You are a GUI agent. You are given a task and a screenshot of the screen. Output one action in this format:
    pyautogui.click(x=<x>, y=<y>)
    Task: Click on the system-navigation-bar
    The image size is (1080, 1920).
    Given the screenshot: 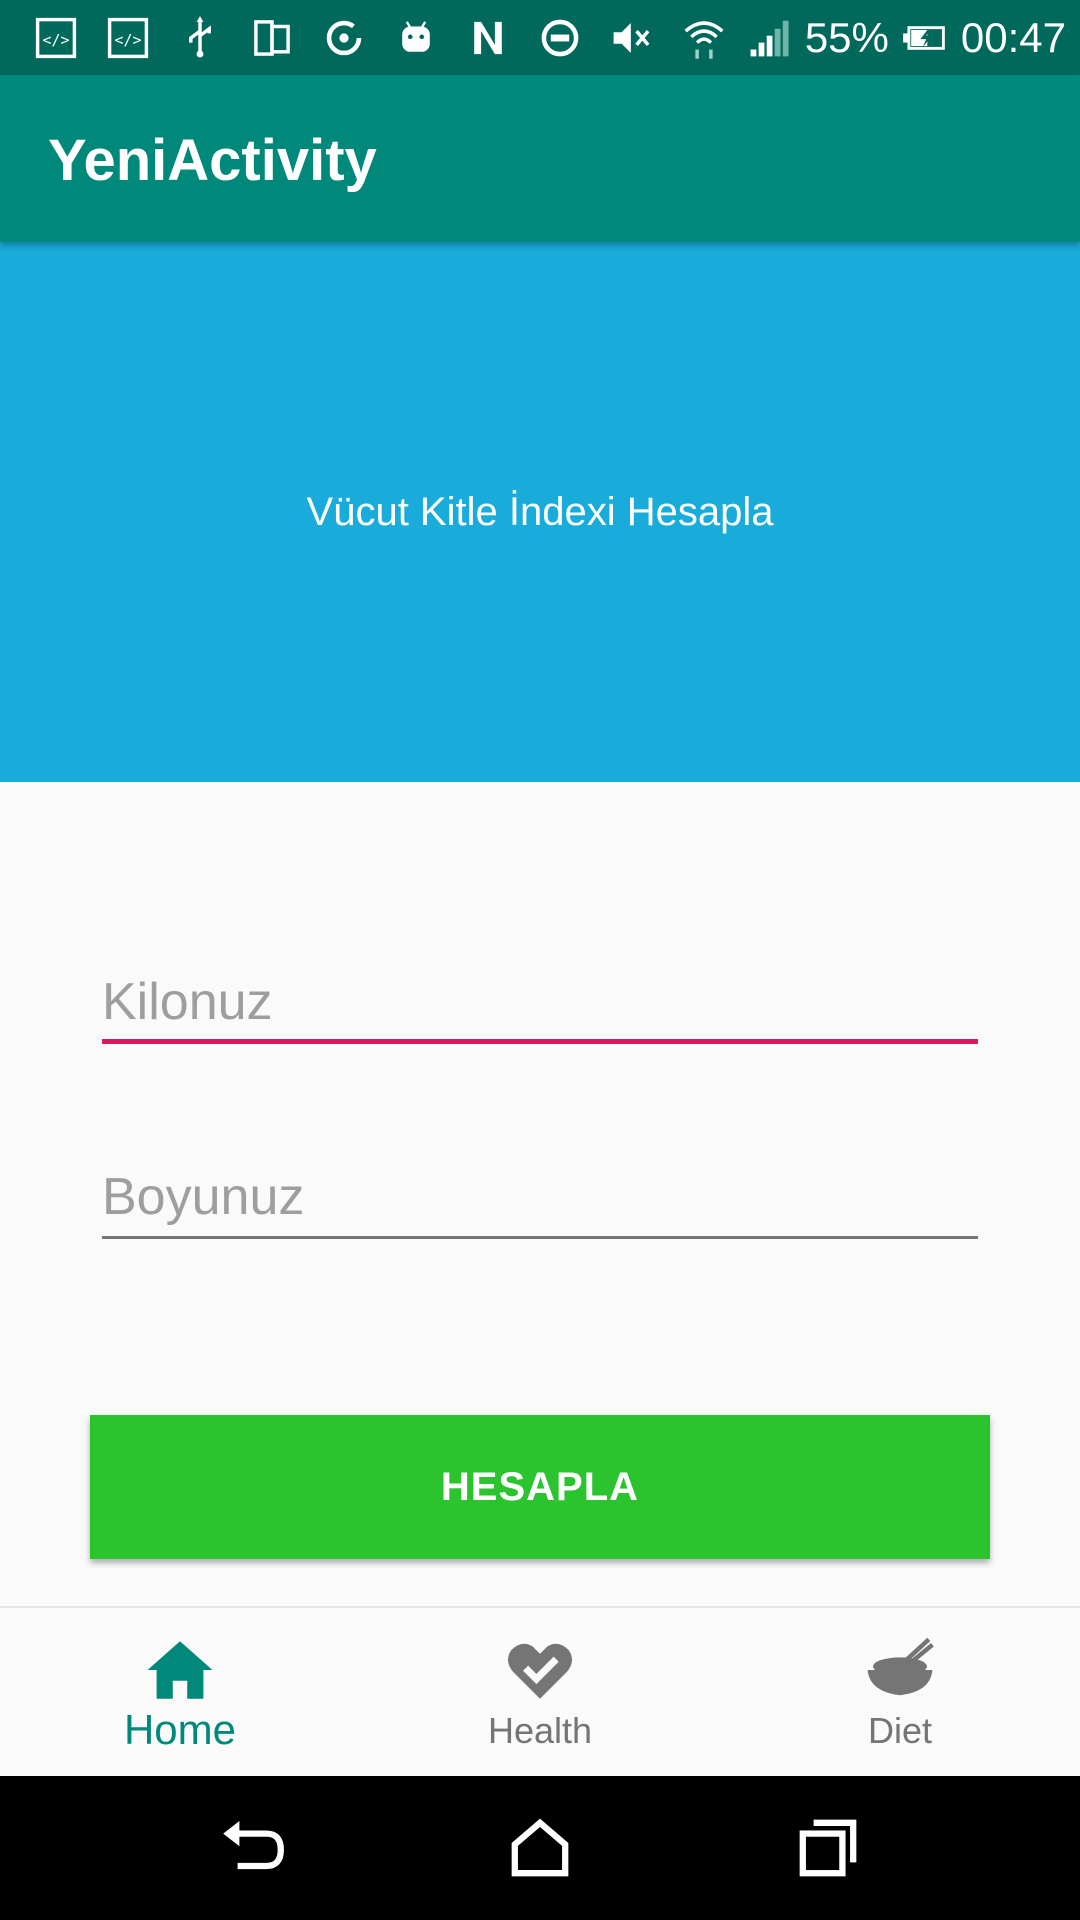 What is the action you would take?
    pyautogui.click(x=540, y=1848)
    